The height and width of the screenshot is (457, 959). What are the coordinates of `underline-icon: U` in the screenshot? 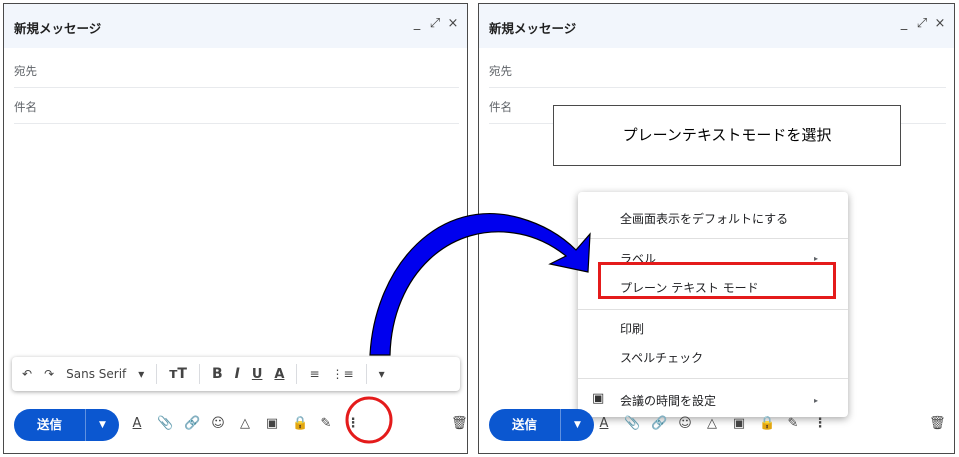 It's located at (257, 374).